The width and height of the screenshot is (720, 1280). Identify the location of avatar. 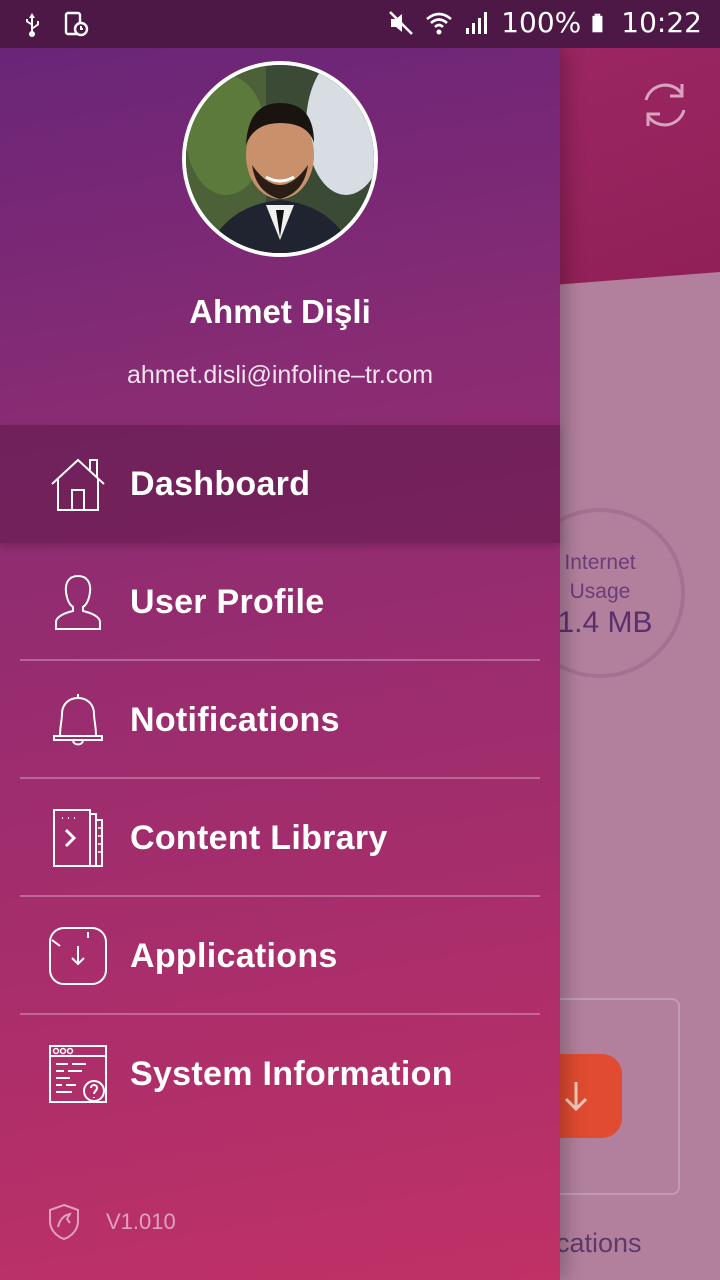
(280, 159).